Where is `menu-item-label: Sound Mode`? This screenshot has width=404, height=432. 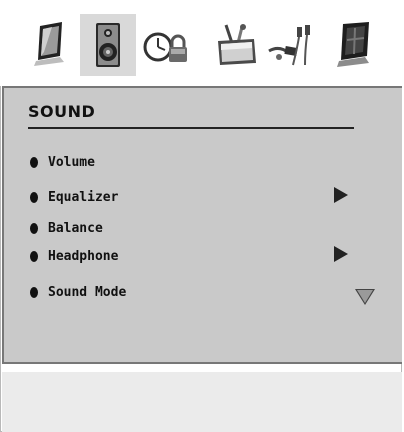
menu-item-label: Sound Mode is located at coordinates (87, 292).